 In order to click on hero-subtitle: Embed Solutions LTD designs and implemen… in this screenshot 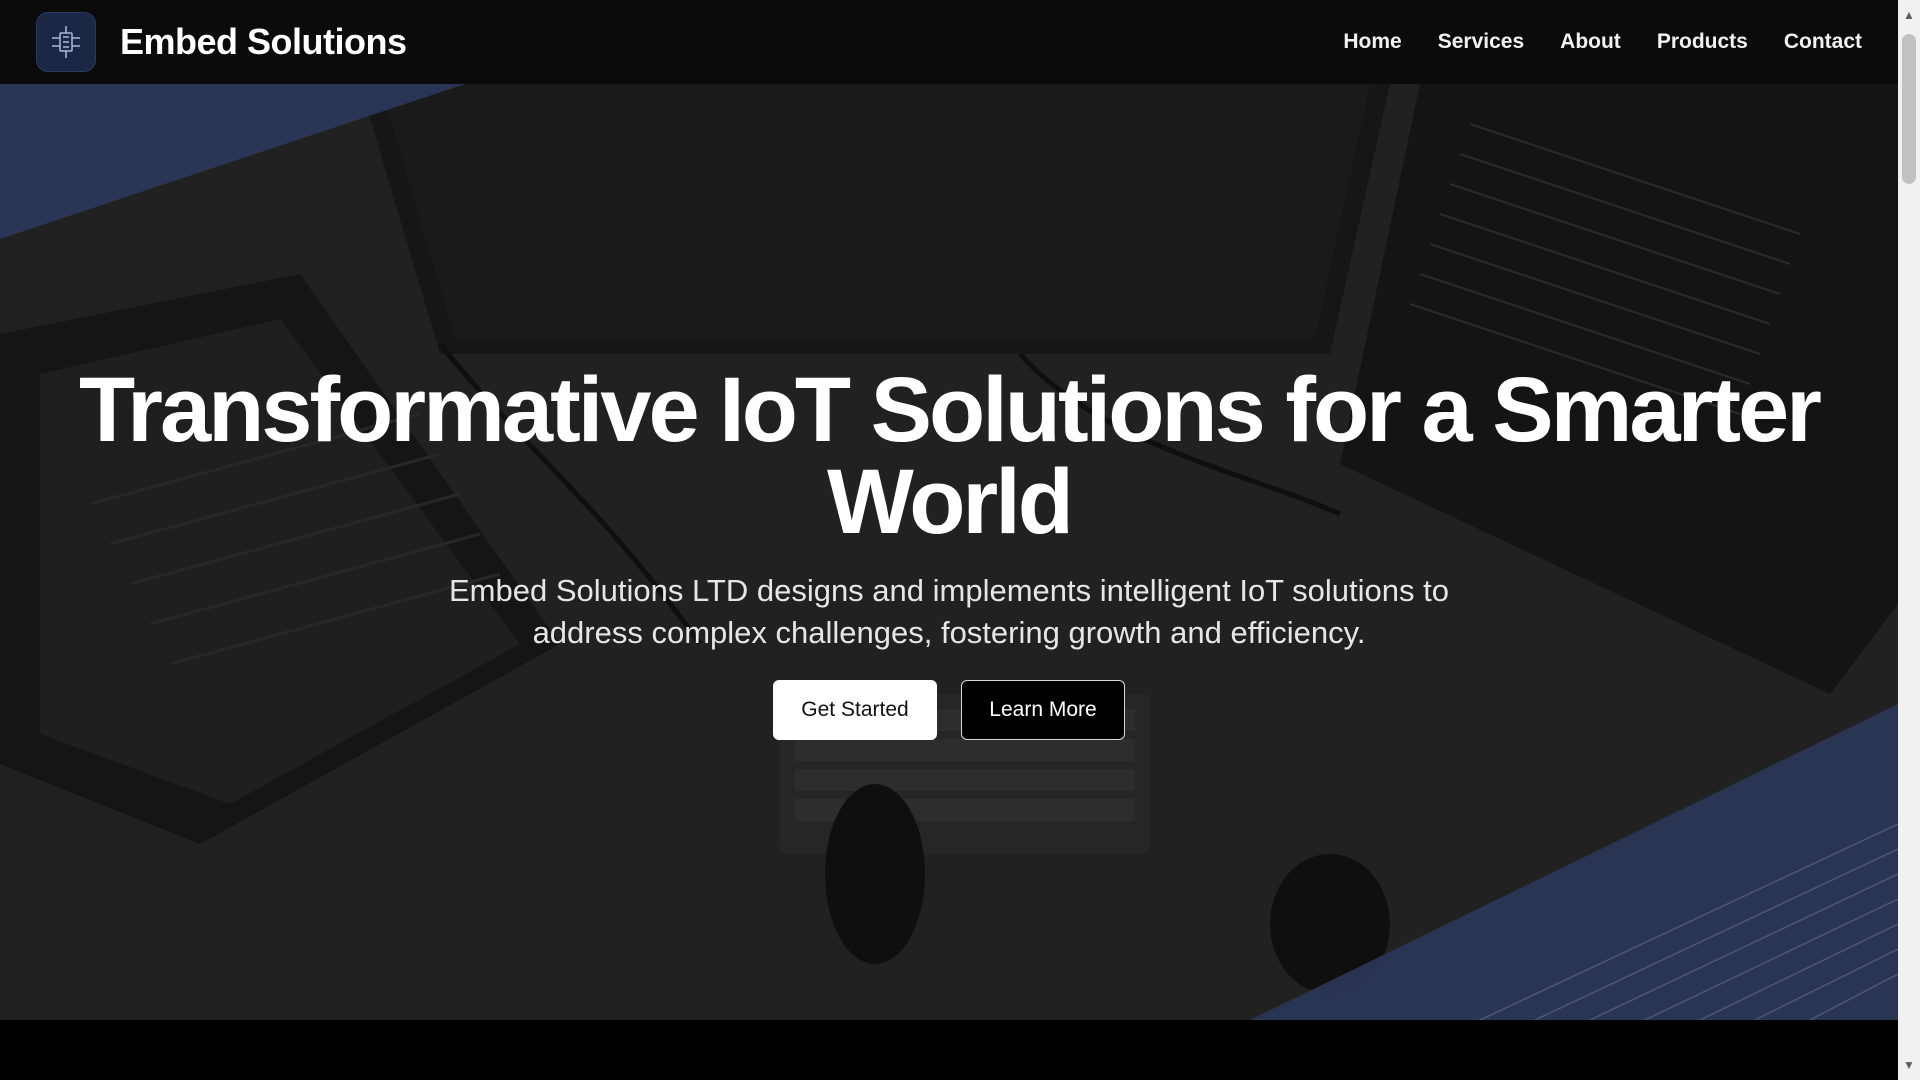, I will do `click(948, 611)`.